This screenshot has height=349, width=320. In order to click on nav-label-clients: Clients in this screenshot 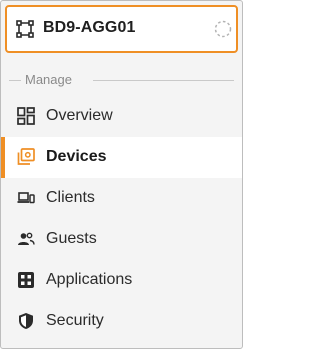, I will do `click(70, 197)`.